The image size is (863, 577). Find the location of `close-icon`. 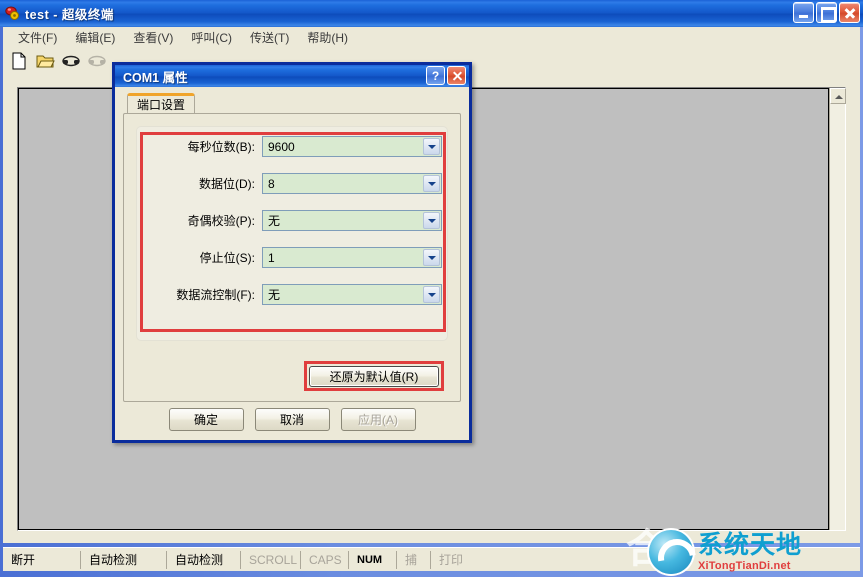

close-icon is located at coordinates (849, 12).